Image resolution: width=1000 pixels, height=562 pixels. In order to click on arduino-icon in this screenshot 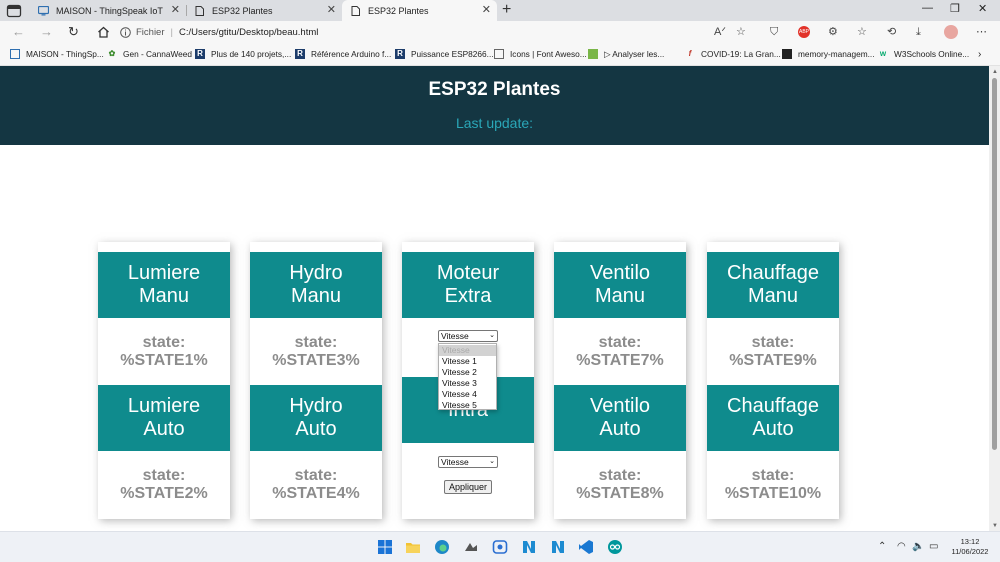, I will do `click(615, 547)`.